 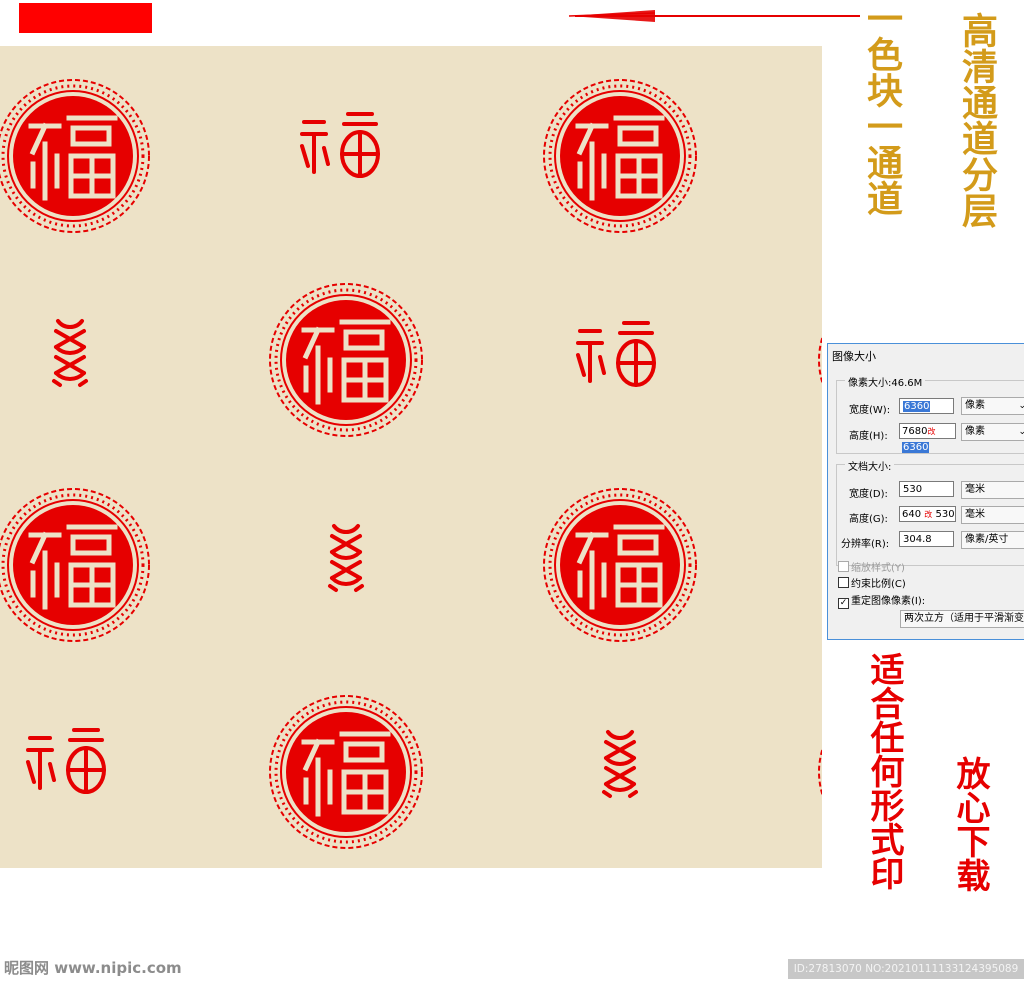 What do you see at coordinates (888, 601) in the screenshot?
I see `resample-label: 重定图像像素(I):` at bounding box center [888, 601].